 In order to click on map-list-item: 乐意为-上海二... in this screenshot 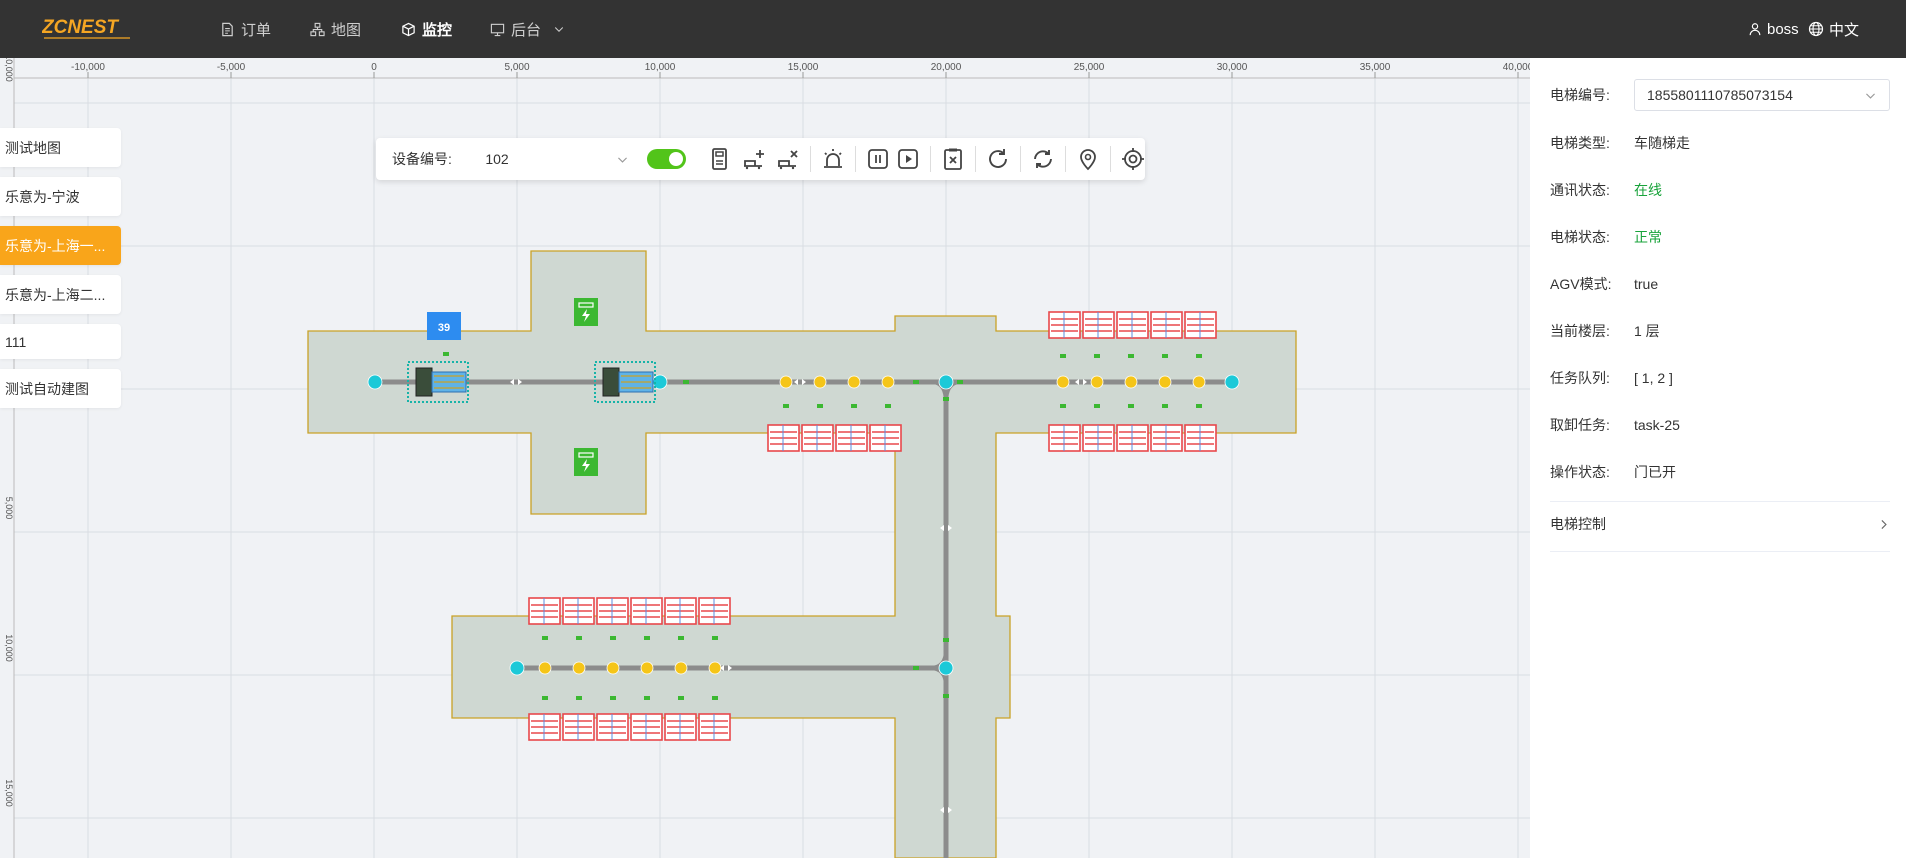, I will do `click(60, 294)`.